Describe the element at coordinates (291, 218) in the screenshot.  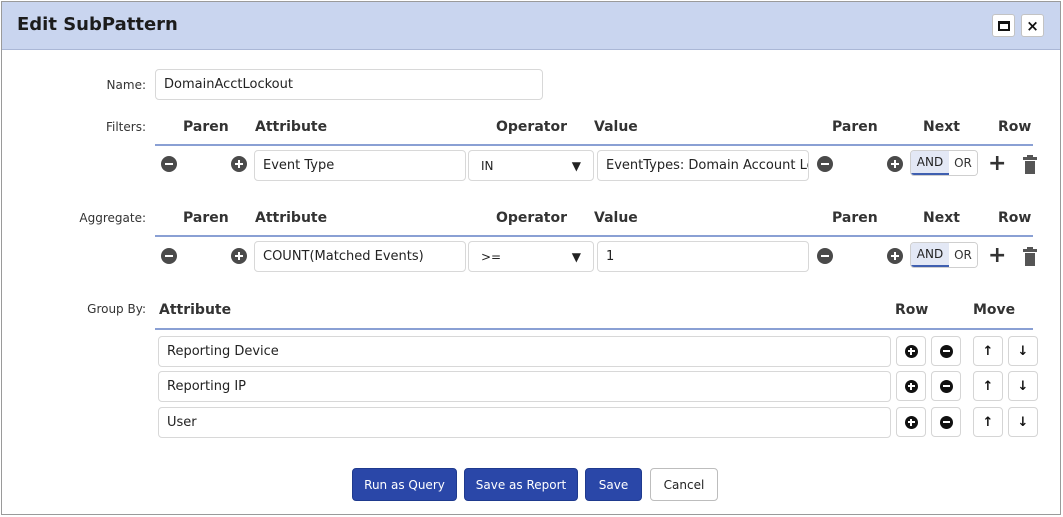
I see `aggregate-header-attribute: Attribute` at that location.